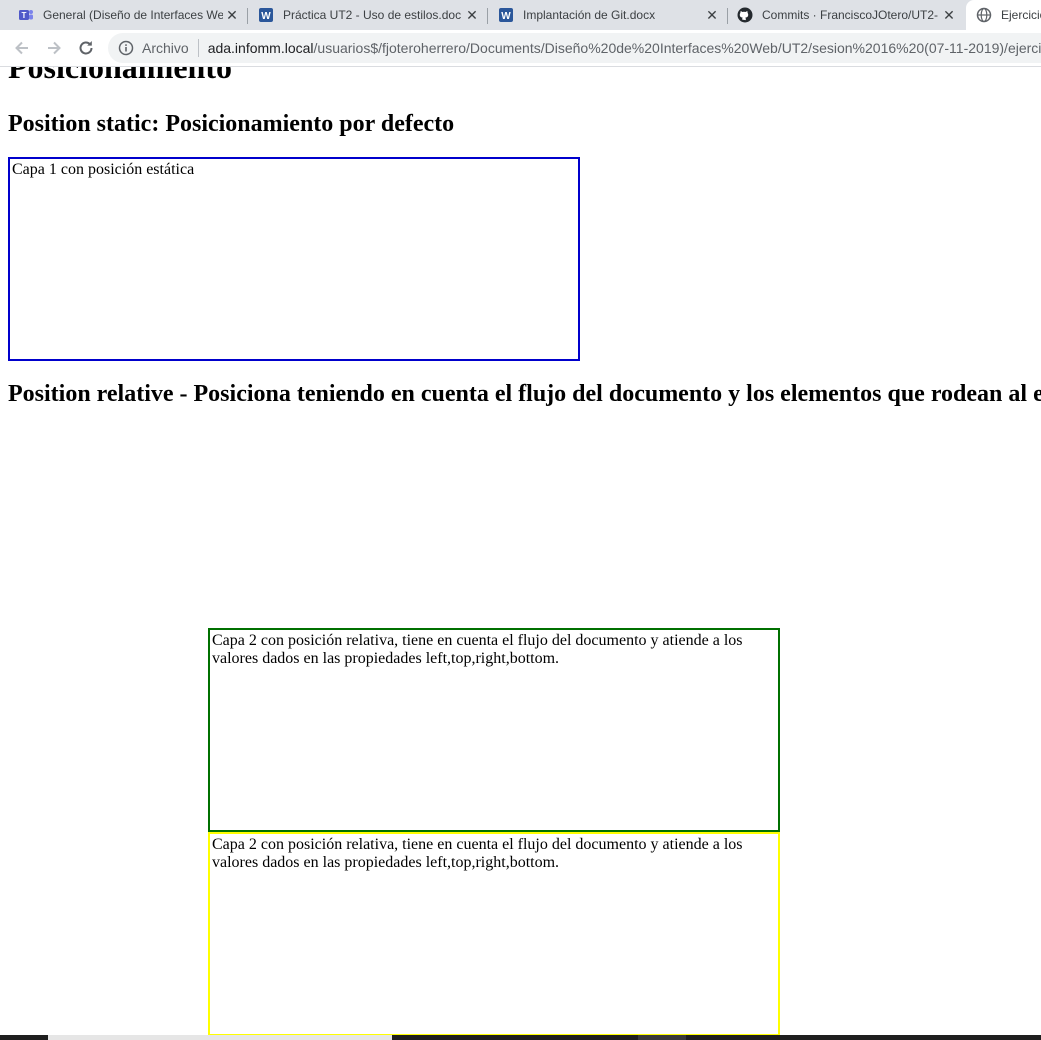 Image resolution: width=1041 pixels, height=1040 pixels. What do you see at coordinates (86, 48) in the screenshot?
I see `reload-icon` at bounding box center [86, 48].